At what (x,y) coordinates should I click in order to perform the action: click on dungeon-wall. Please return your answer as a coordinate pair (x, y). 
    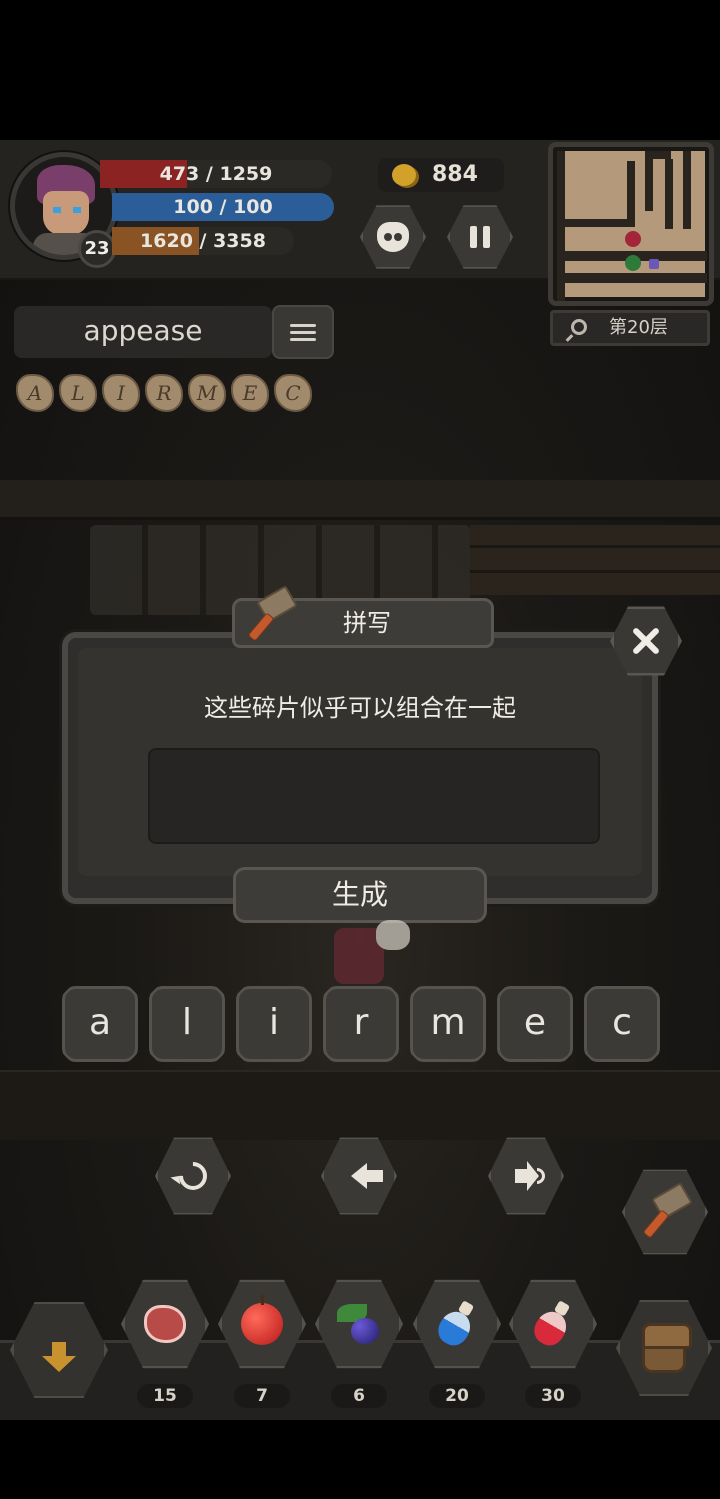
    Looking at the image, I should click on (360, 500).